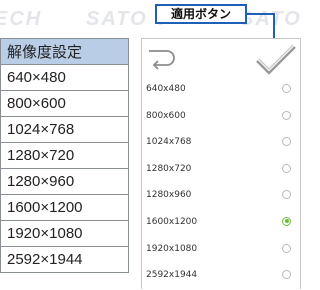  Describe the element at coordinates (221, 170) in the screenshot. I see `resolution-option: 1280x720` at that location.